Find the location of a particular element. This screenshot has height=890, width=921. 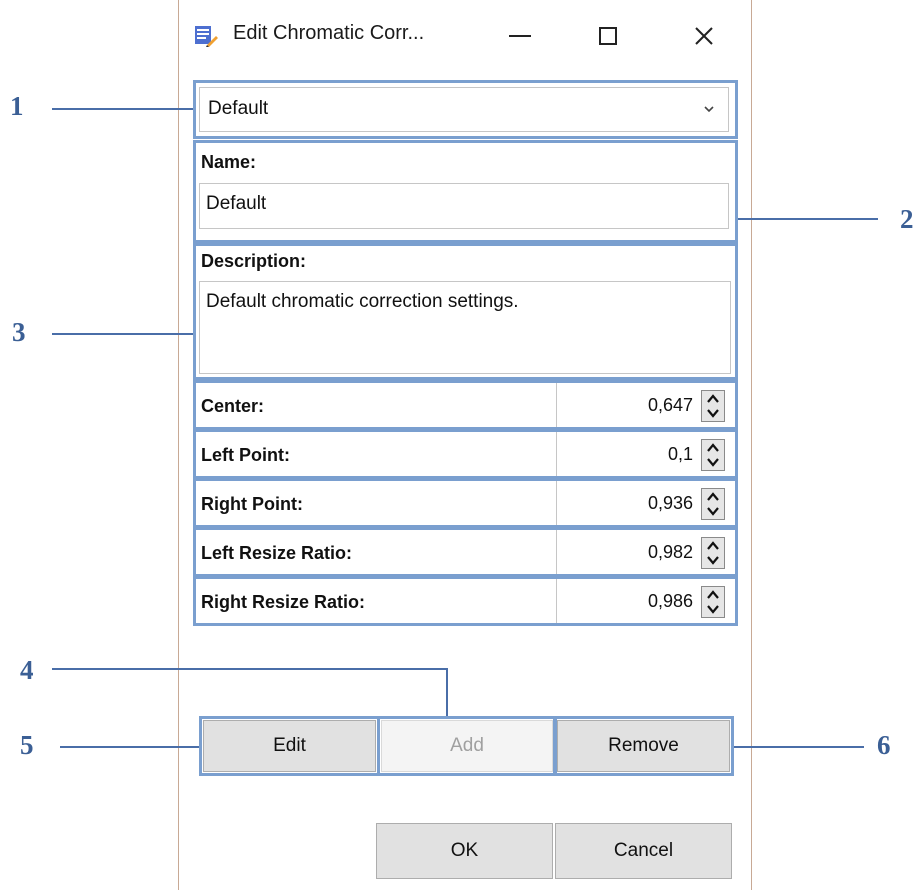

close-button is located at coordinates (704, 36).